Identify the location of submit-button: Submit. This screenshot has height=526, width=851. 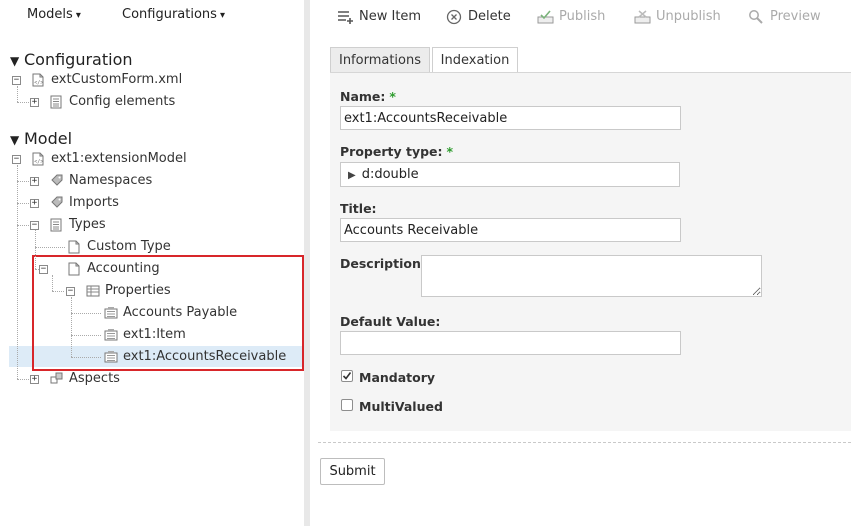
(352, 471).